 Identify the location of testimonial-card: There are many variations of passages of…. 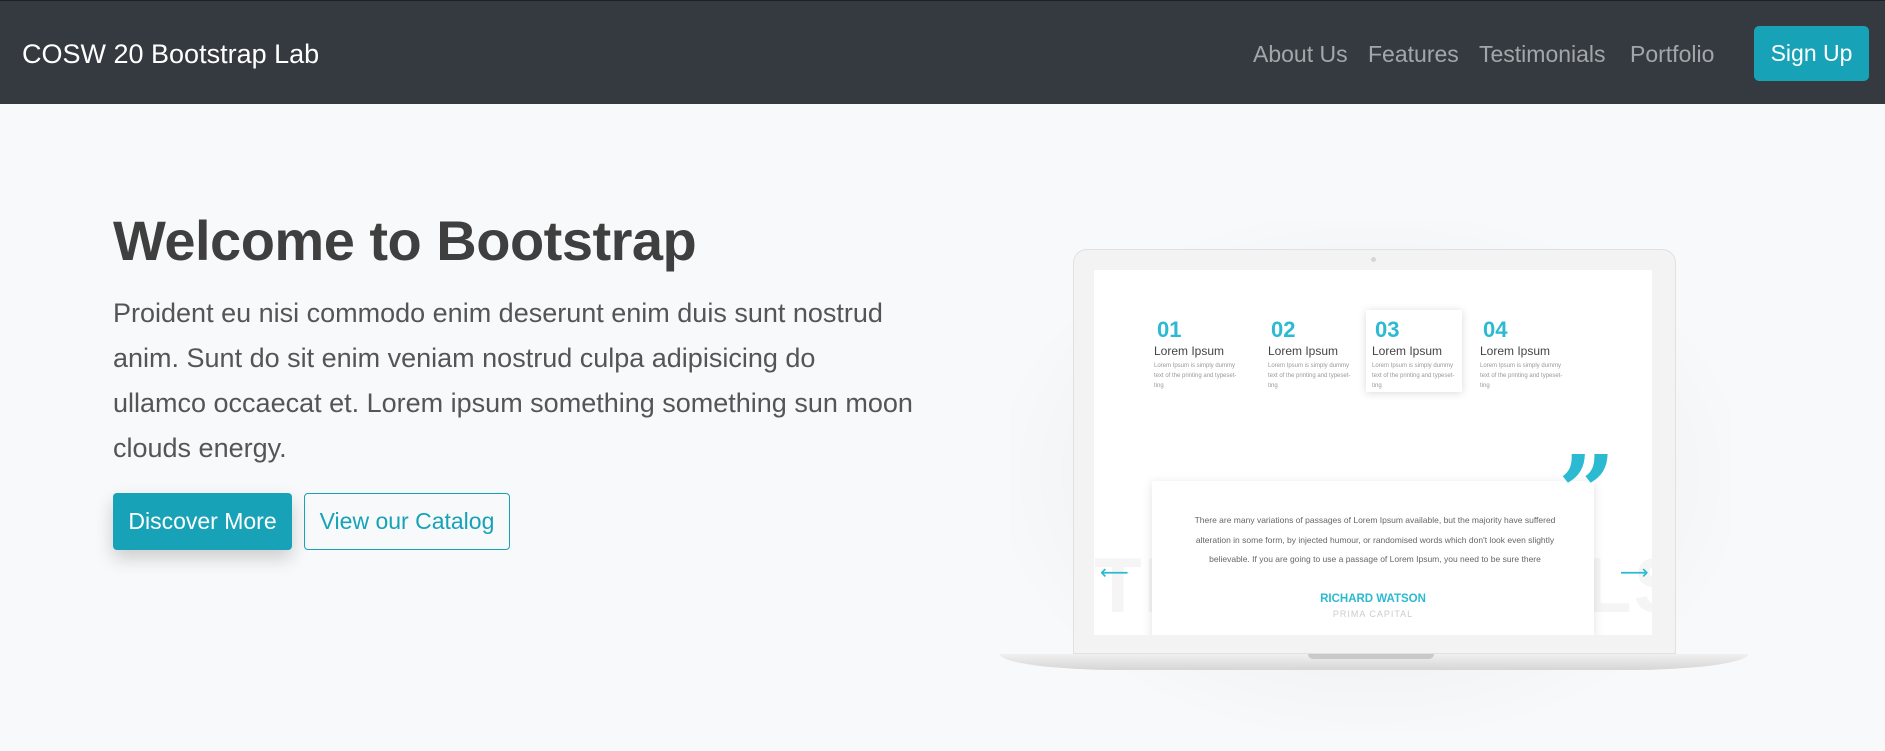
(1373, 558).